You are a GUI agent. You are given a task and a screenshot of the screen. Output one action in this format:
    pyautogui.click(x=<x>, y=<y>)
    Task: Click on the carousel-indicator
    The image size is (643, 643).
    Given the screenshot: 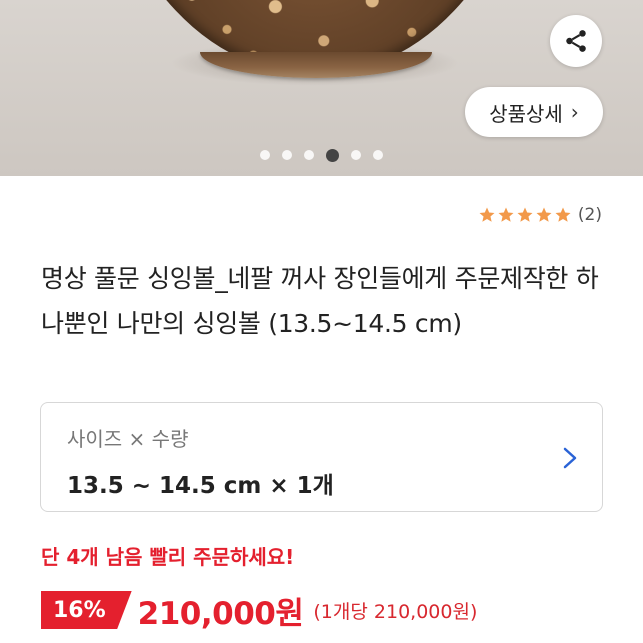 What is the action you would take?
    pyautogui.click(x=321, y=155)
    